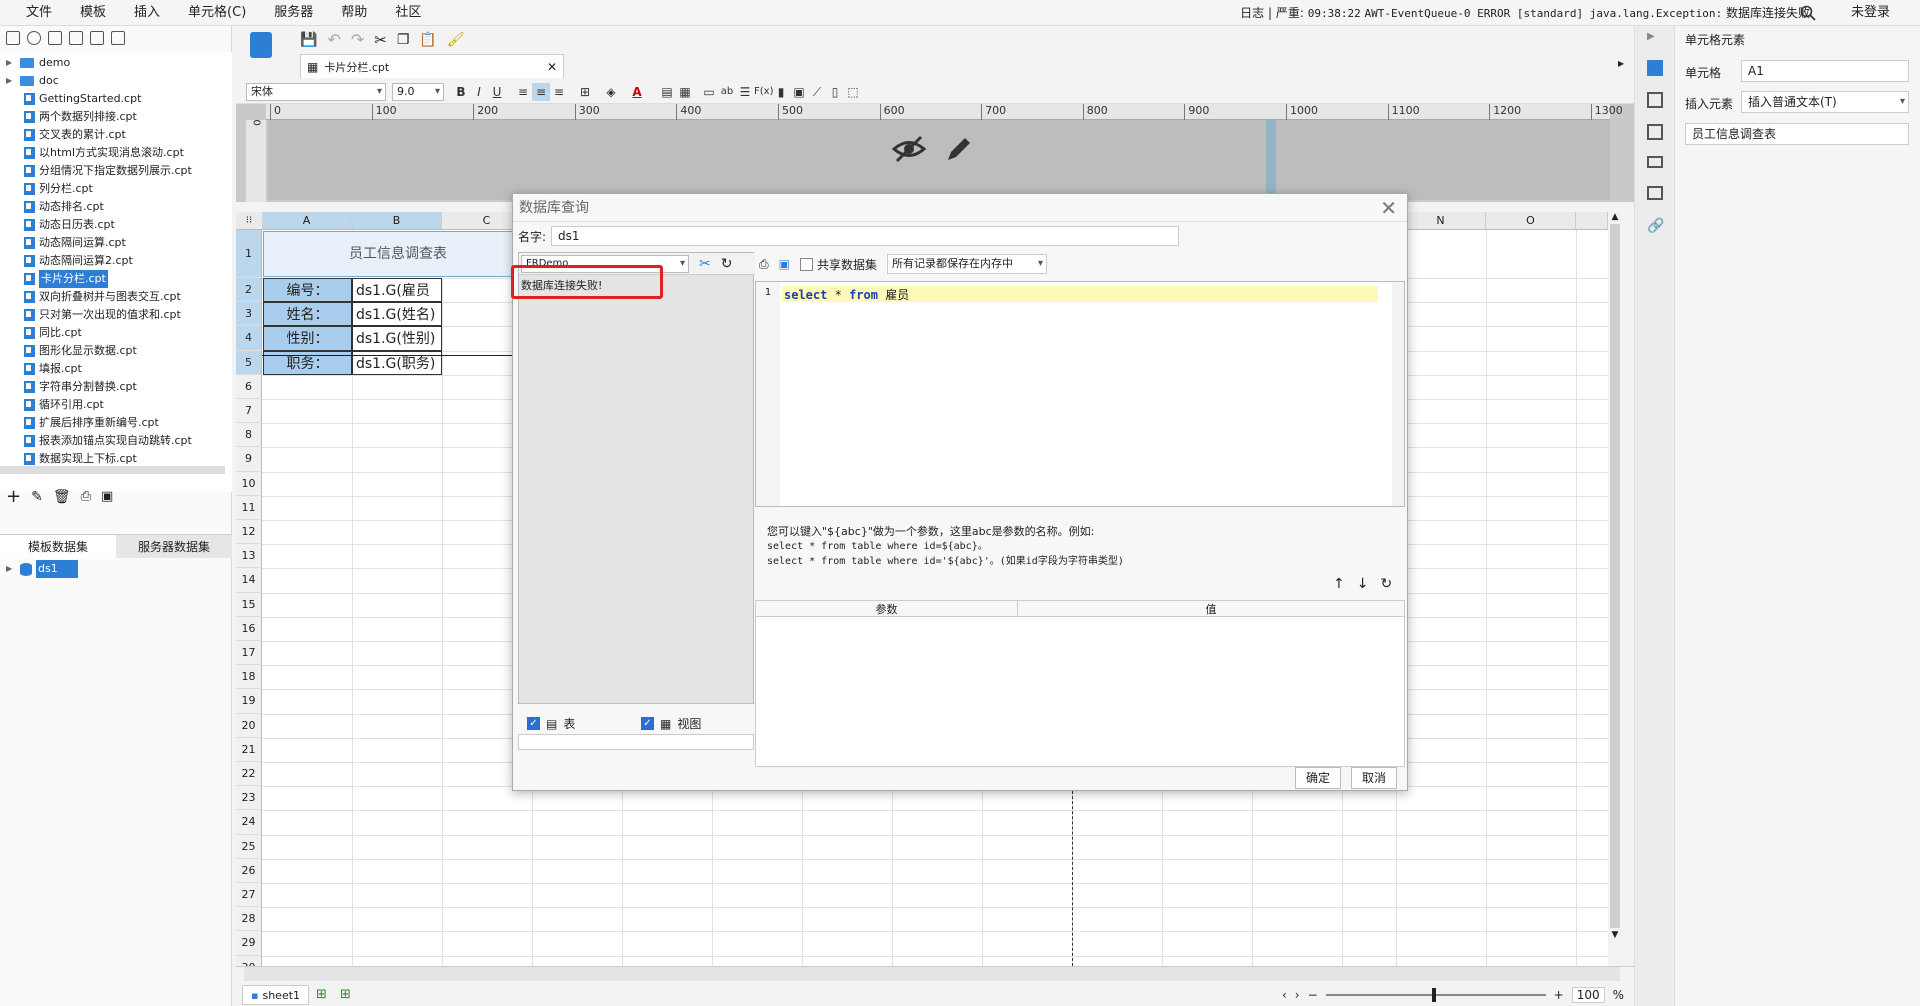 Image resolution: width=1920 pixels, height=1006 pixels. Describe the element at coordinates (418, 91) in the screenshot. I see `font-size-select: 9.0` at that location.